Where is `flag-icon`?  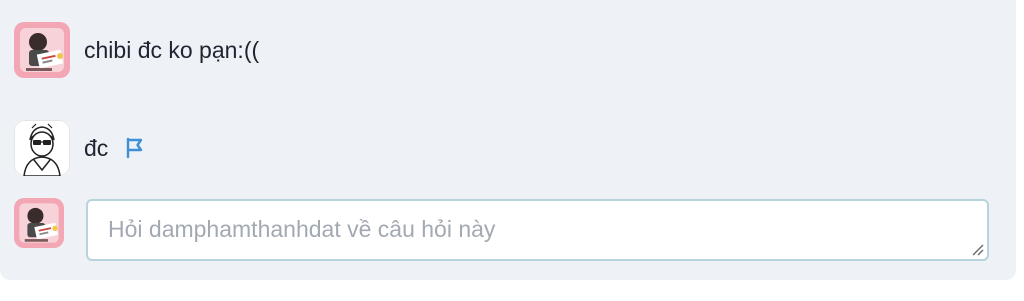 flag-icon is located at coordinates (134, 148).